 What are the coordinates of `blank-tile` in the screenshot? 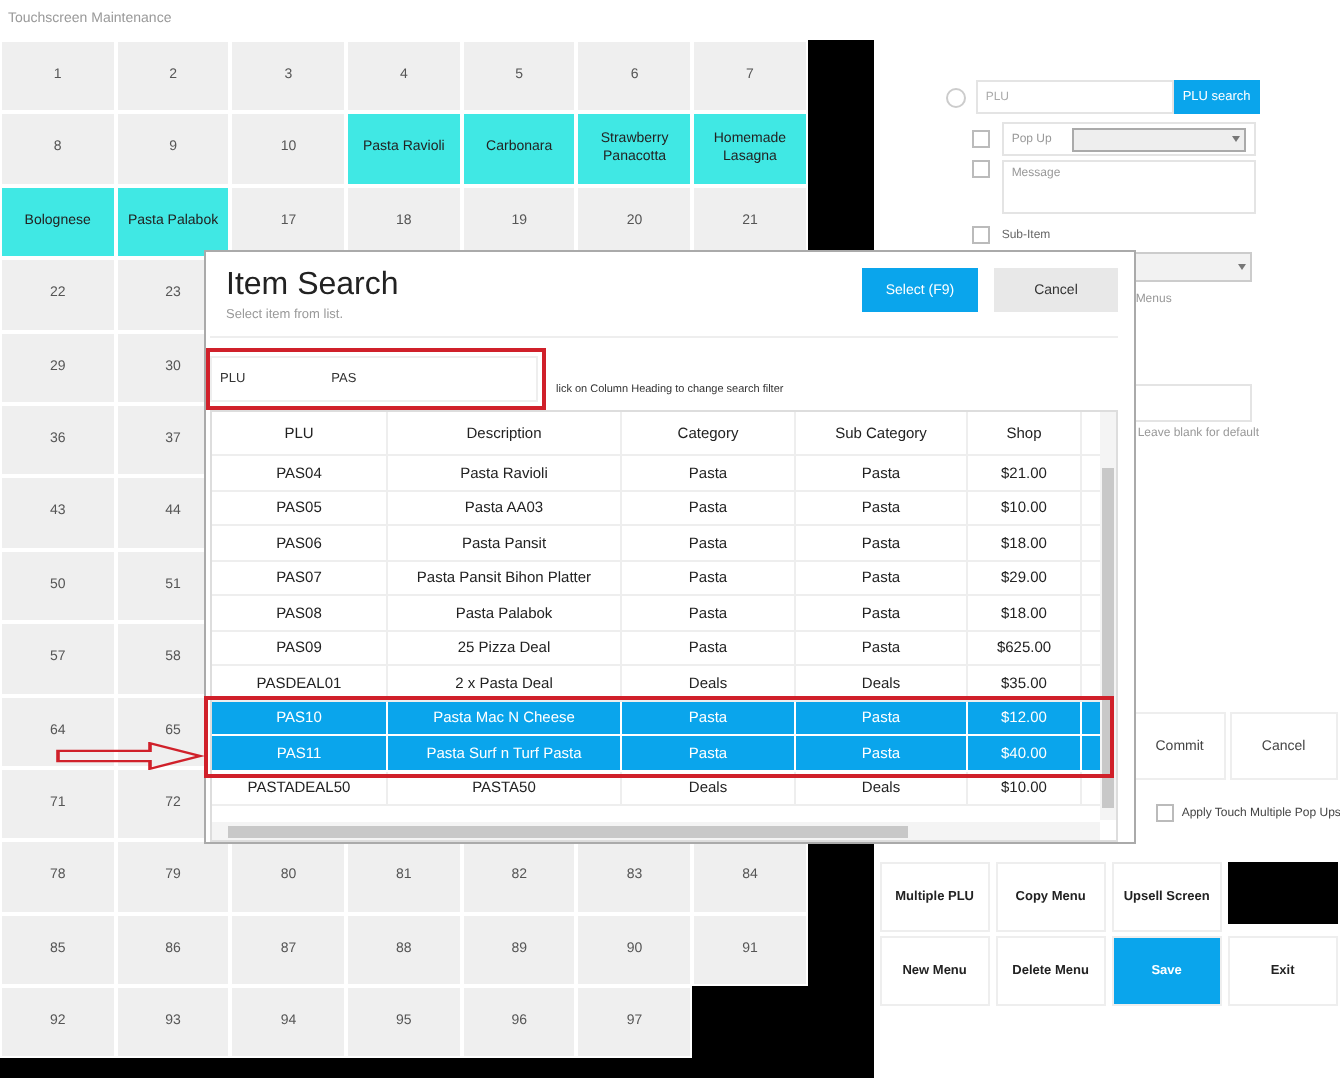 It's located at (1282, 893).